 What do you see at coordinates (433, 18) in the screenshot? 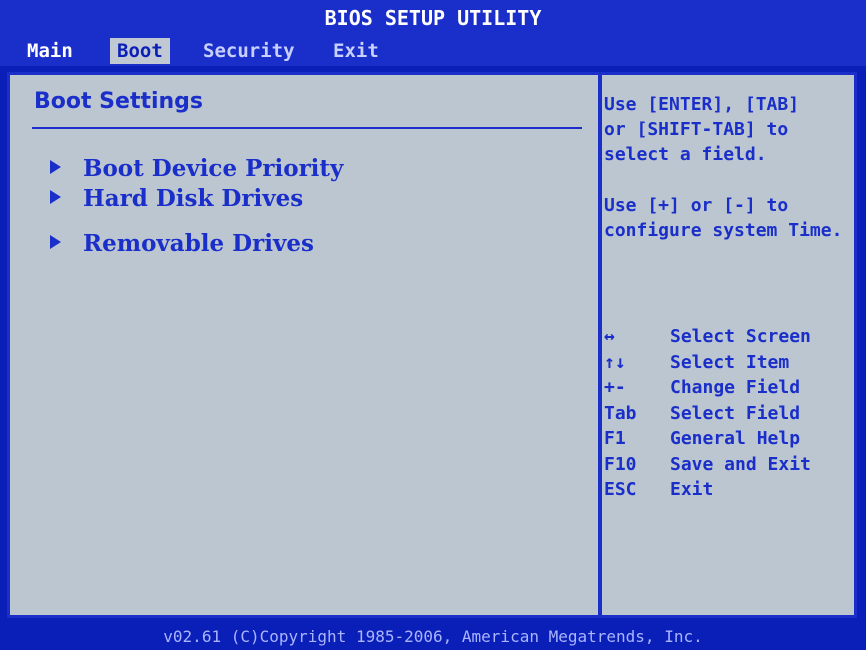
I see `window-title: BIOS SETUP UTILITY` at bounding box center [433, 18].